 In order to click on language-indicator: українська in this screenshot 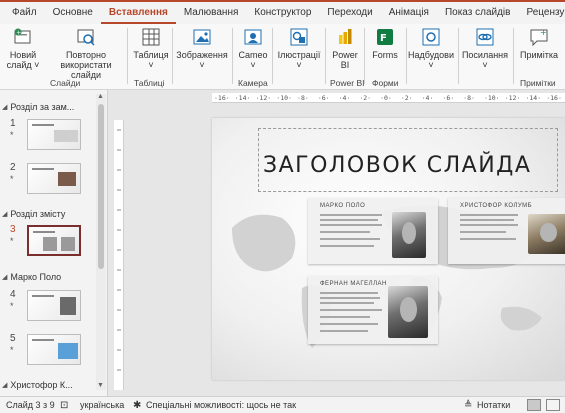, I will do `click(102, 405)`.